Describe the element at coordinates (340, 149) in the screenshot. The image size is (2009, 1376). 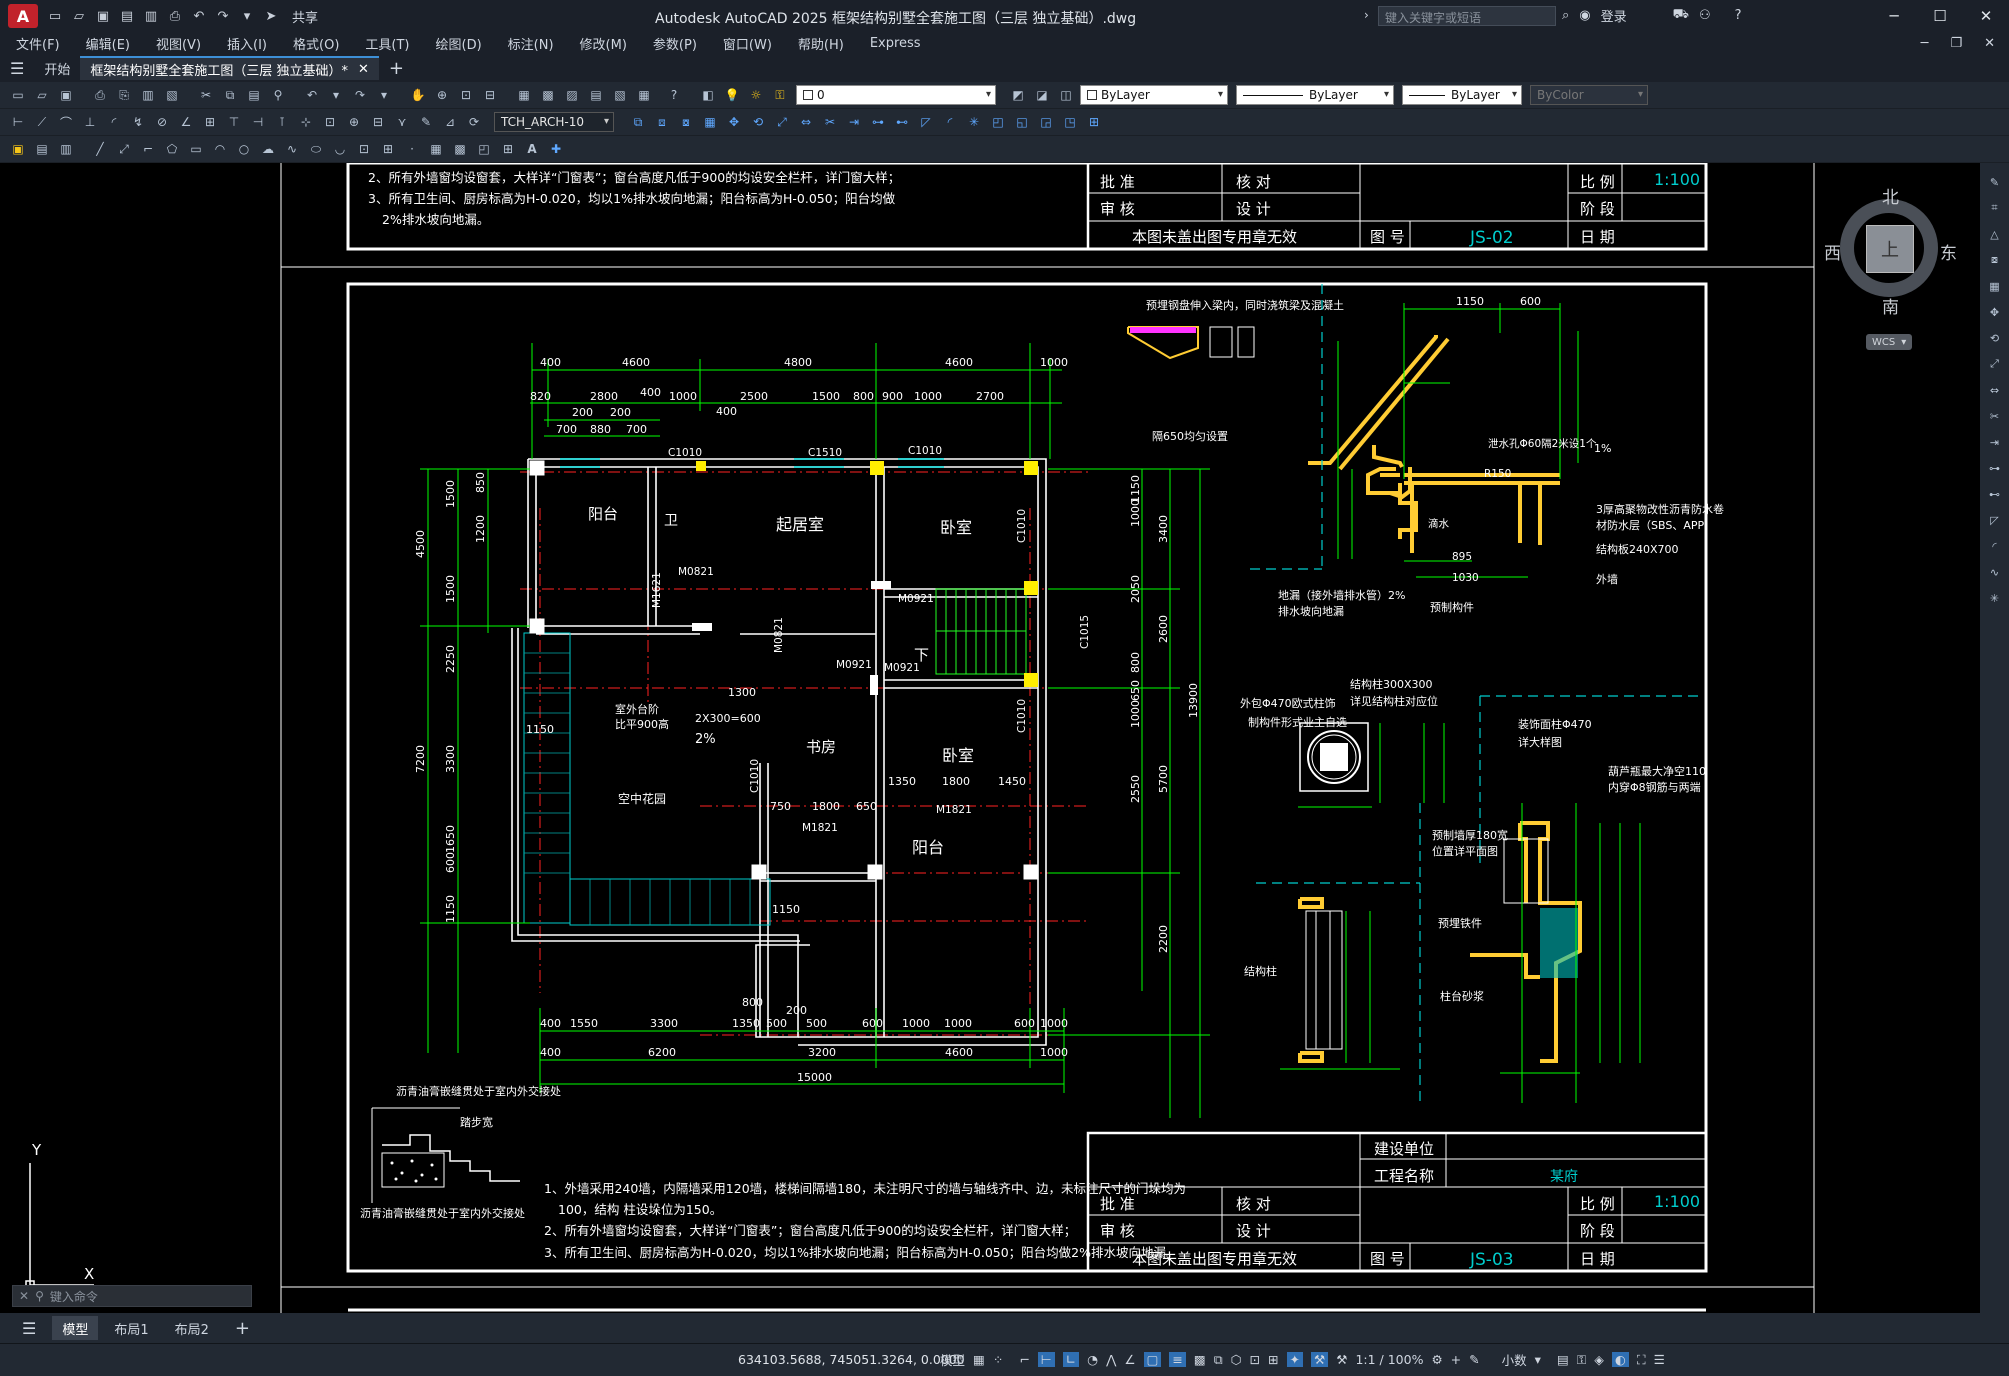
I see `ellipse-arc-icon: ◡` at that location.